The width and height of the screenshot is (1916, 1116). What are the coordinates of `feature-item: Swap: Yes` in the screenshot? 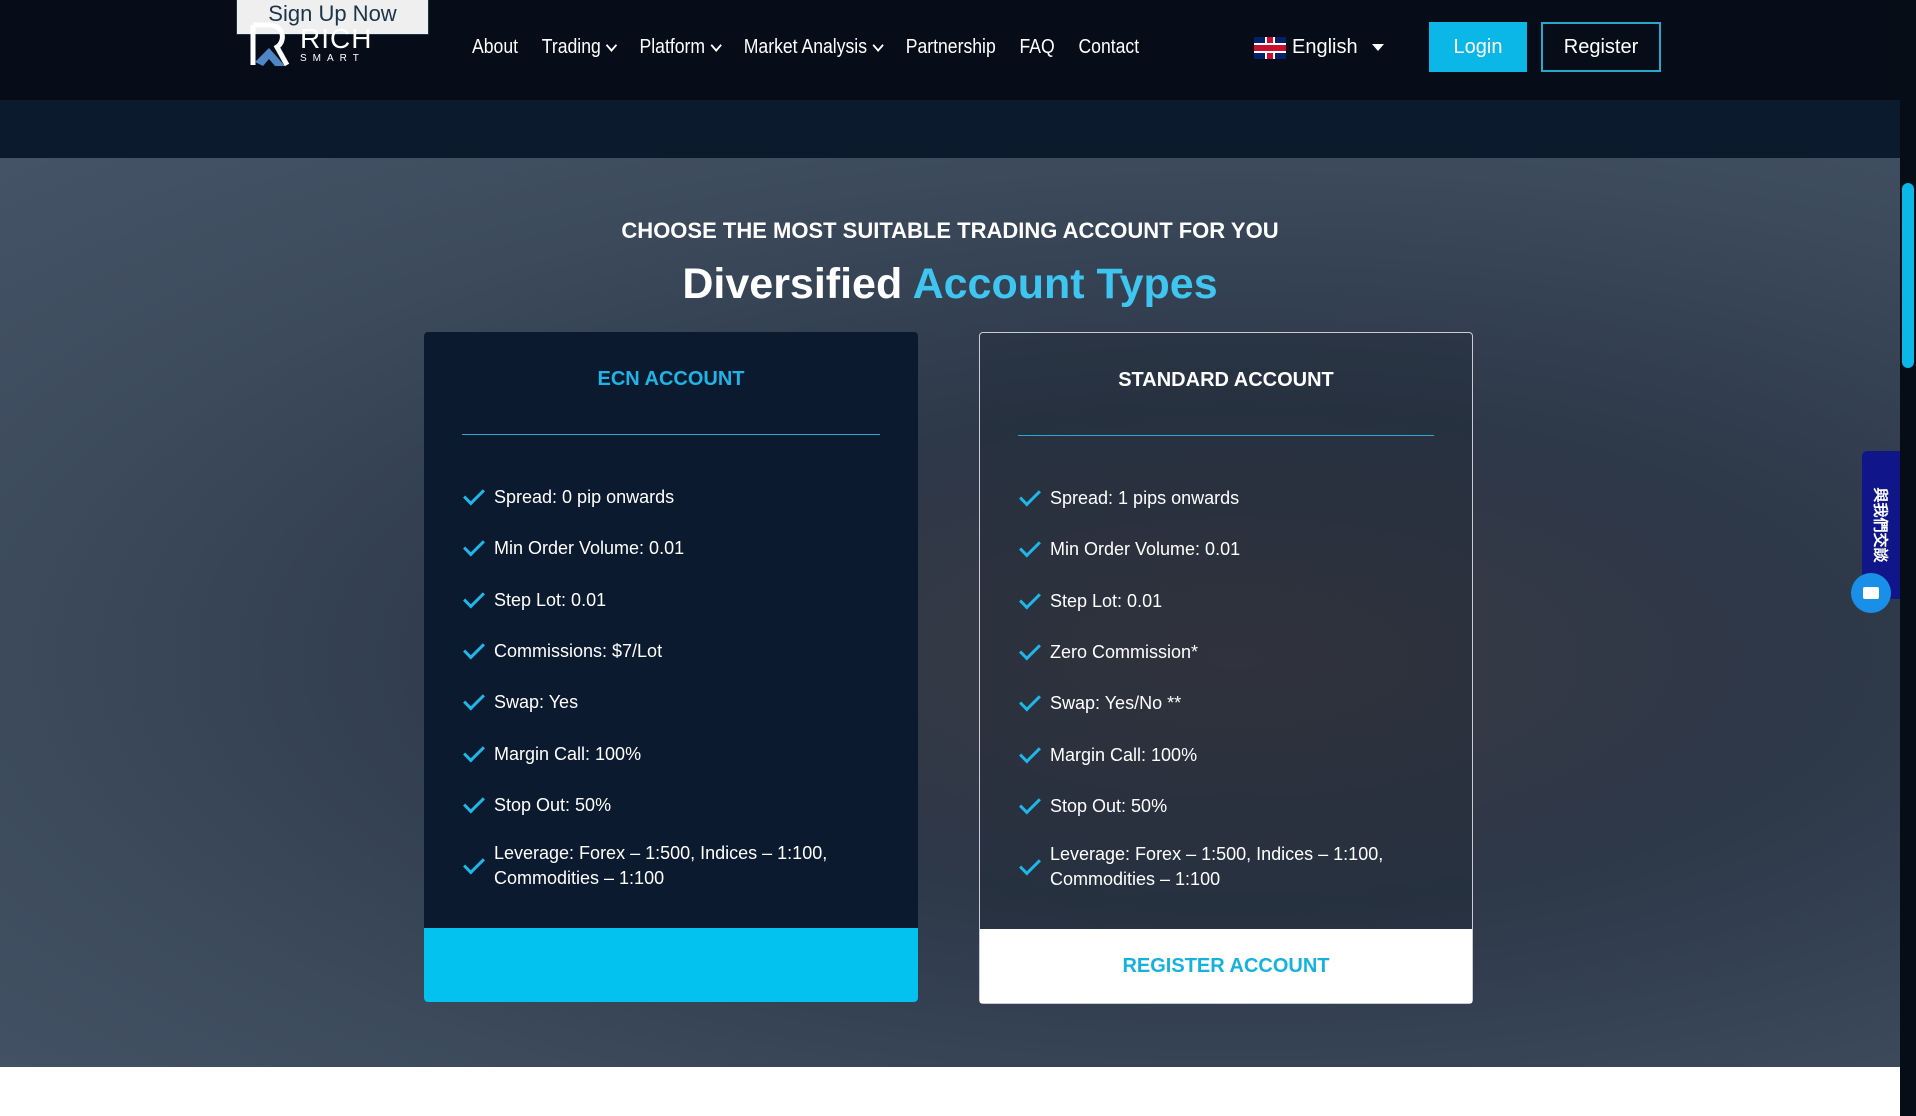 It's located at (675, 702).